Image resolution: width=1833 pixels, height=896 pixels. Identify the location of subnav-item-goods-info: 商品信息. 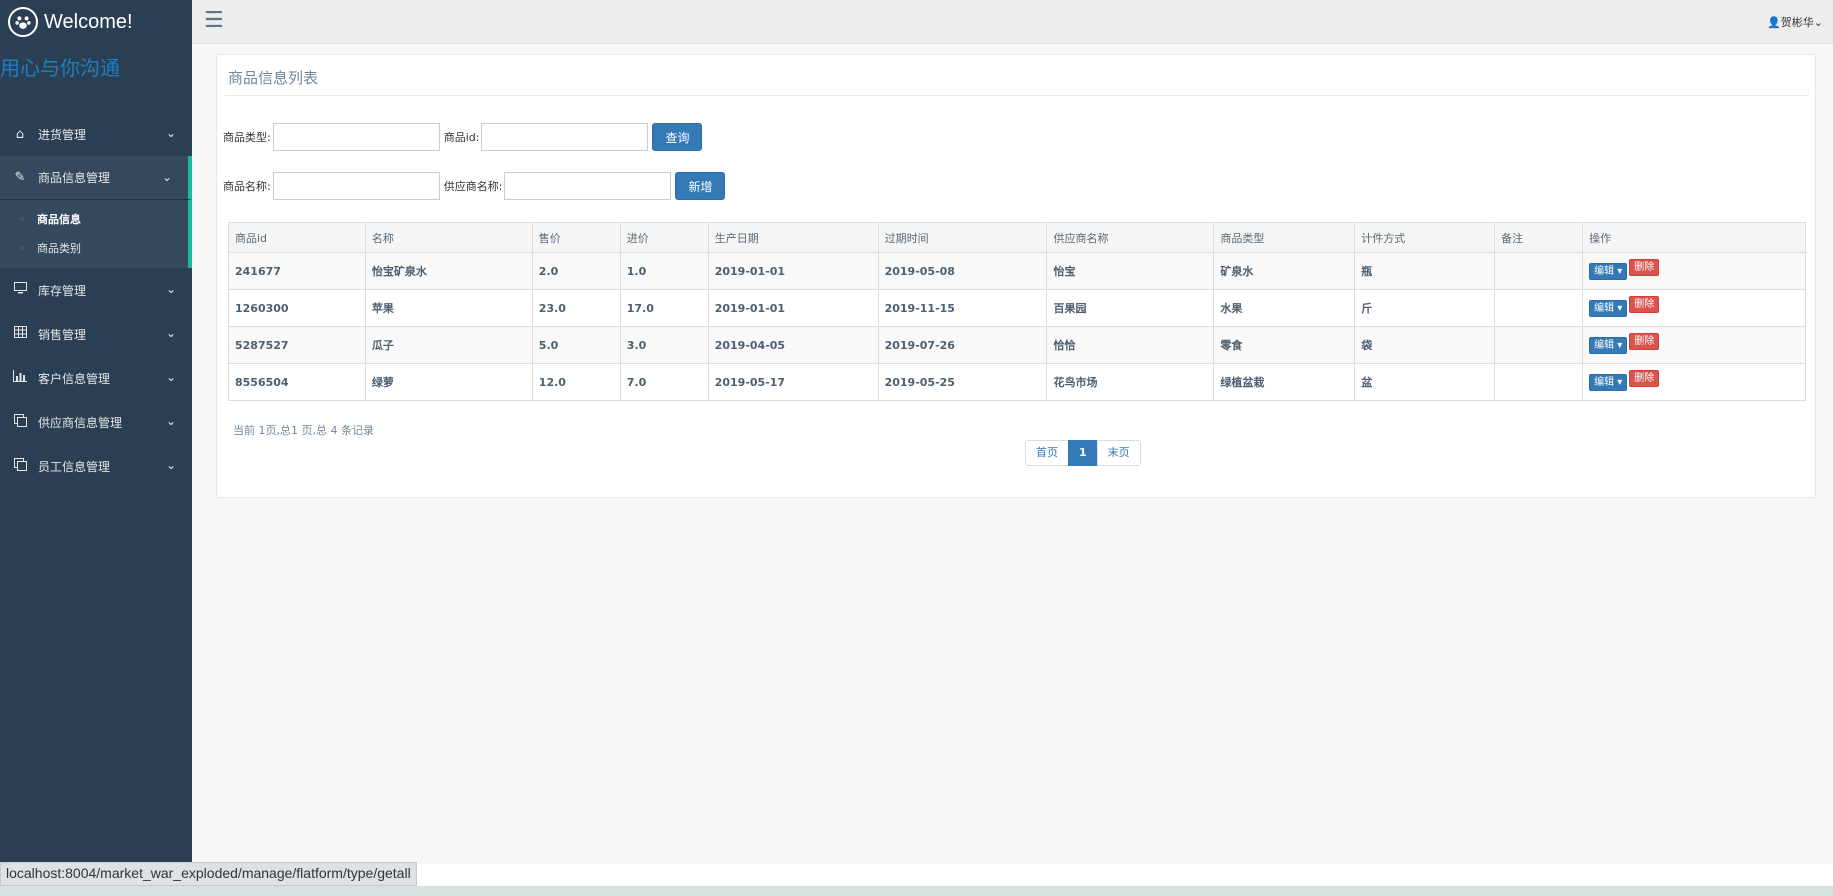
(94, 218).